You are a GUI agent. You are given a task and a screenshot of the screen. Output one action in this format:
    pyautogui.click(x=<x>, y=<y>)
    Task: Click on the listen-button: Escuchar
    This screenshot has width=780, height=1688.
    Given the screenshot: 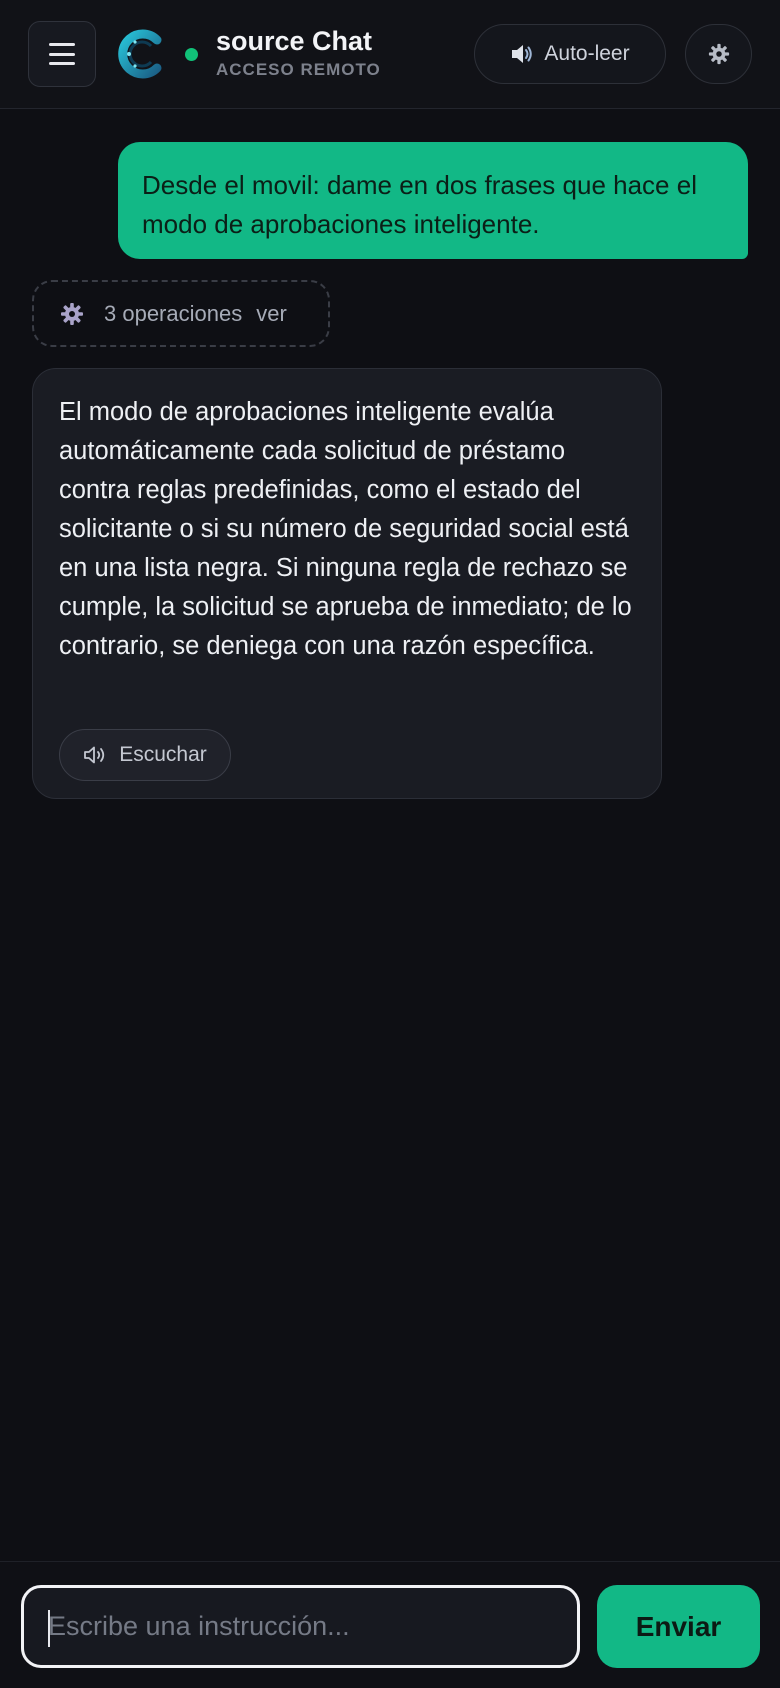 What is the action you would take?
    pyautogui.click(x=145, y=755)
    